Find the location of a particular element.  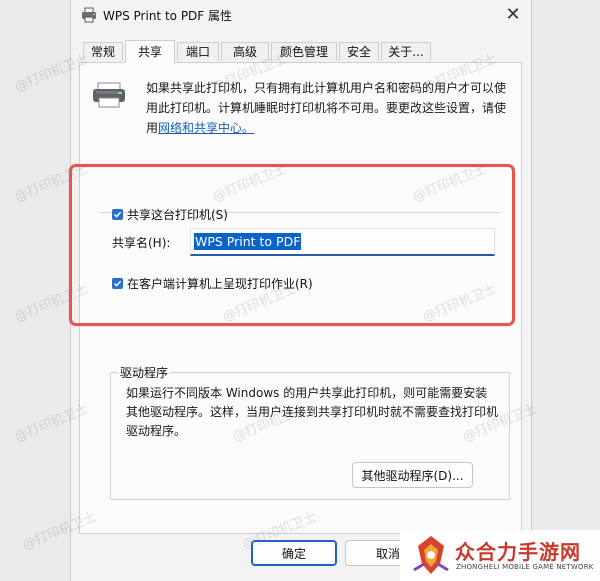

tab-general: 常规 is located at coordinates (103, 51).